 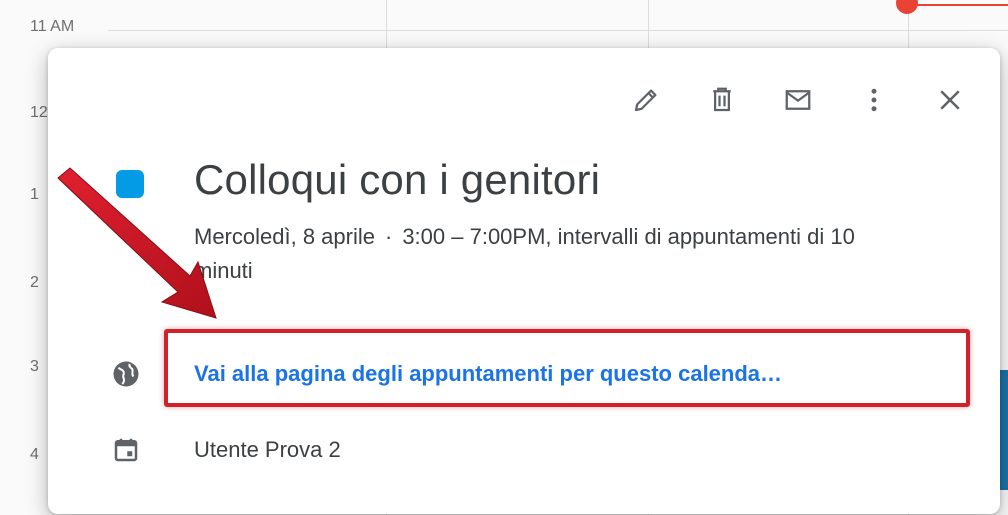 What do you see at coordinates (39, 112) in the screenshot?
I see `hour-label: 12` at bounding box center [39, 112].